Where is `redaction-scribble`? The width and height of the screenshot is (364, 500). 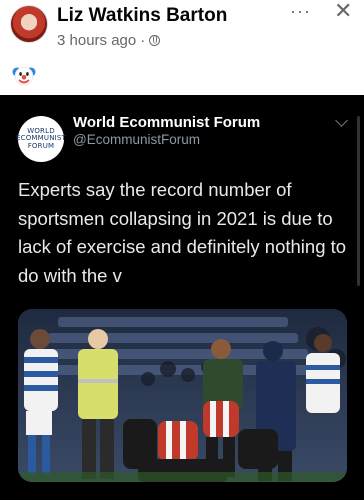 redaction-scribble is located at coordinates (185, 275).